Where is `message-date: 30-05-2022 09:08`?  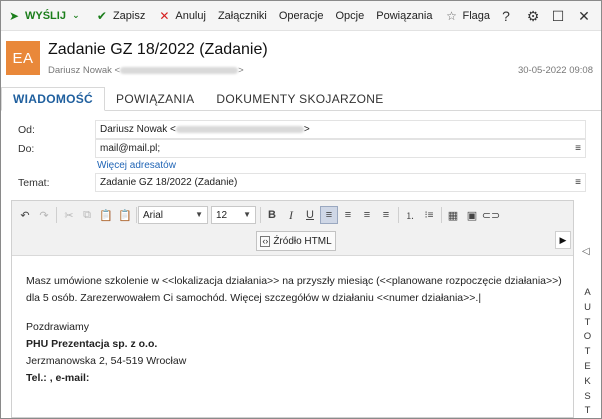
message-date: 30-05-2022 09:08 is located at coordinates (555, 70).